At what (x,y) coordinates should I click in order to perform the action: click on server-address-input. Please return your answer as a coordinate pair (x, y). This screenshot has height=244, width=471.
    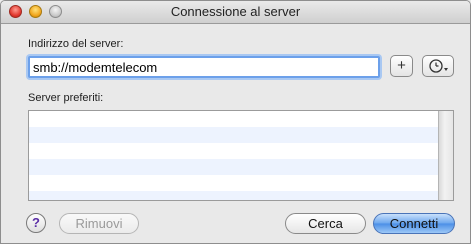
    Looking at the image, I should click on (204, 67).